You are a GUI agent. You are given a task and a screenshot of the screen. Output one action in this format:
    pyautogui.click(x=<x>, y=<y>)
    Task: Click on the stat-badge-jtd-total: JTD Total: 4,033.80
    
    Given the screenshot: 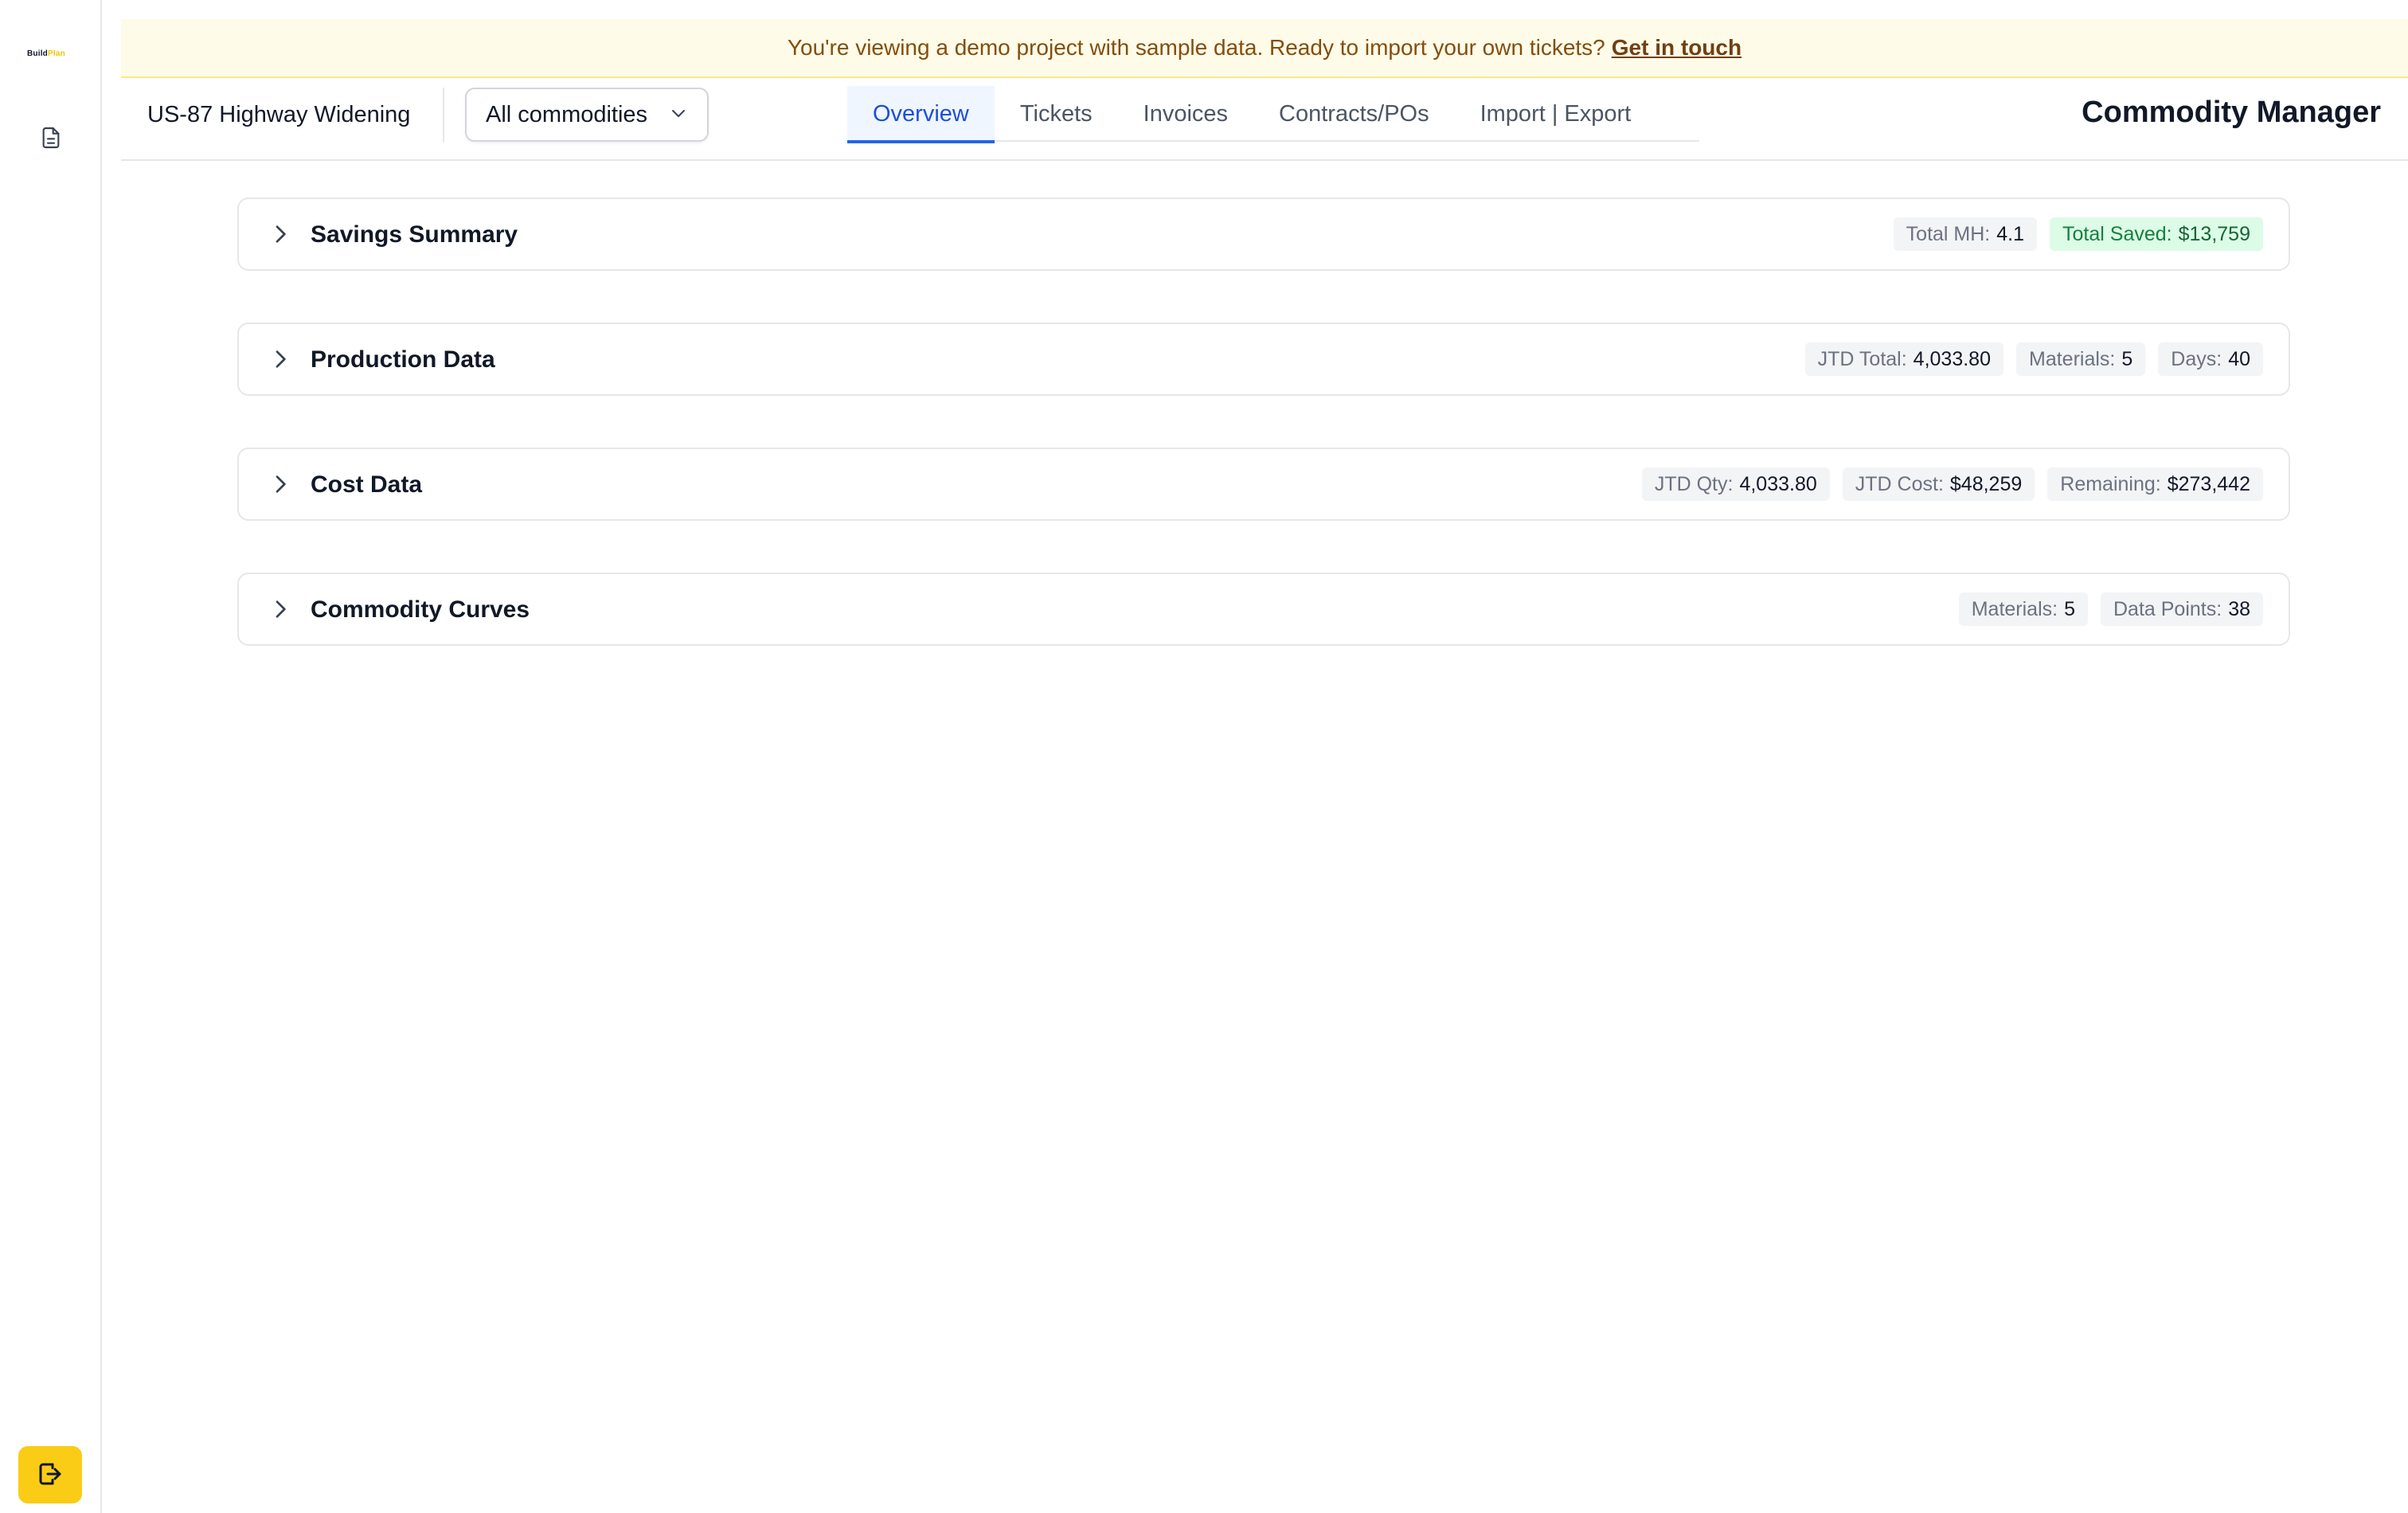 What is the action you would take?
    pyautogui.click(x=1903, y=359)
    